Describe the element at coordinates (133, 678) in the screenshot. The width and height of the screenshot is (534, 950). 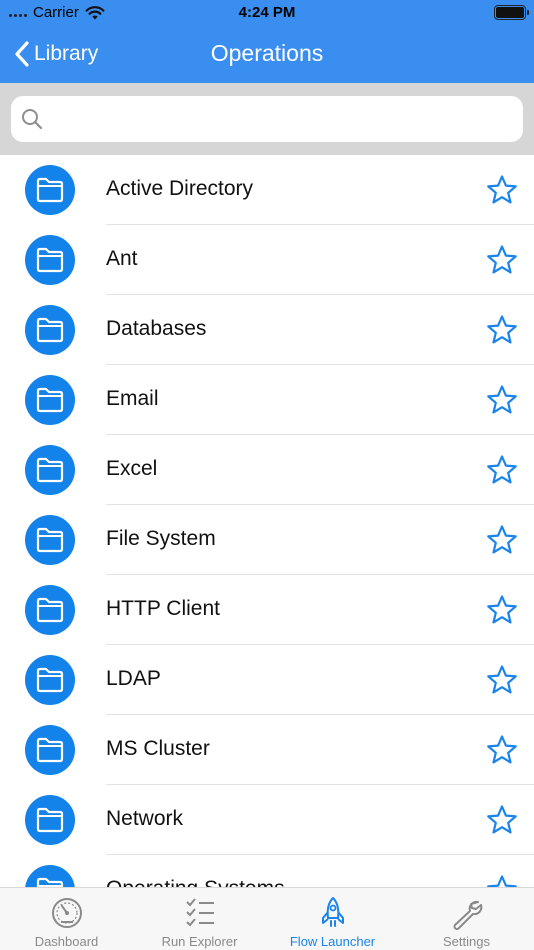
I see `list-item-label: LDAP` at that location.